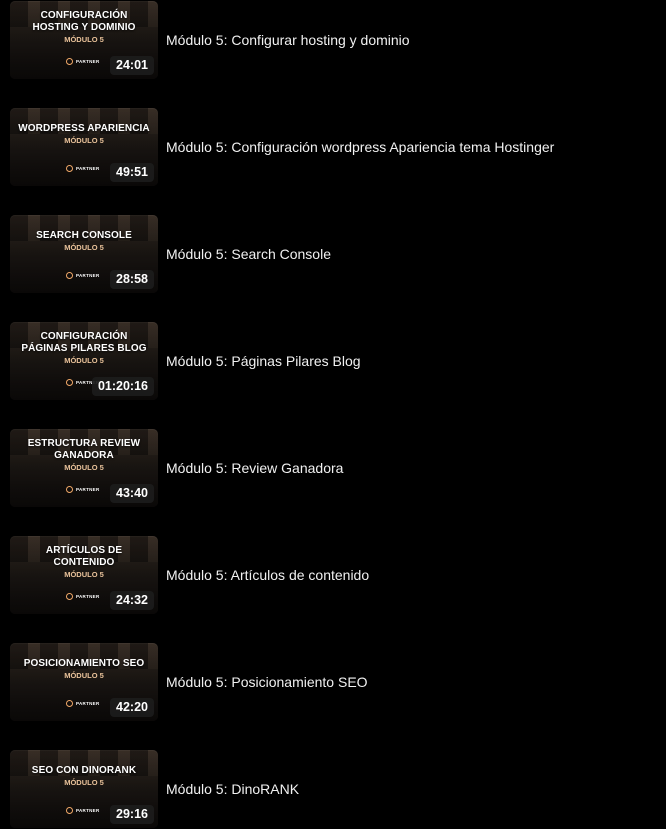 The height and width of the screenshot is (829, 666). I want to click on thumbnail-title: ARTÍCULOS DE CONTENIDO, so click(84, 556).